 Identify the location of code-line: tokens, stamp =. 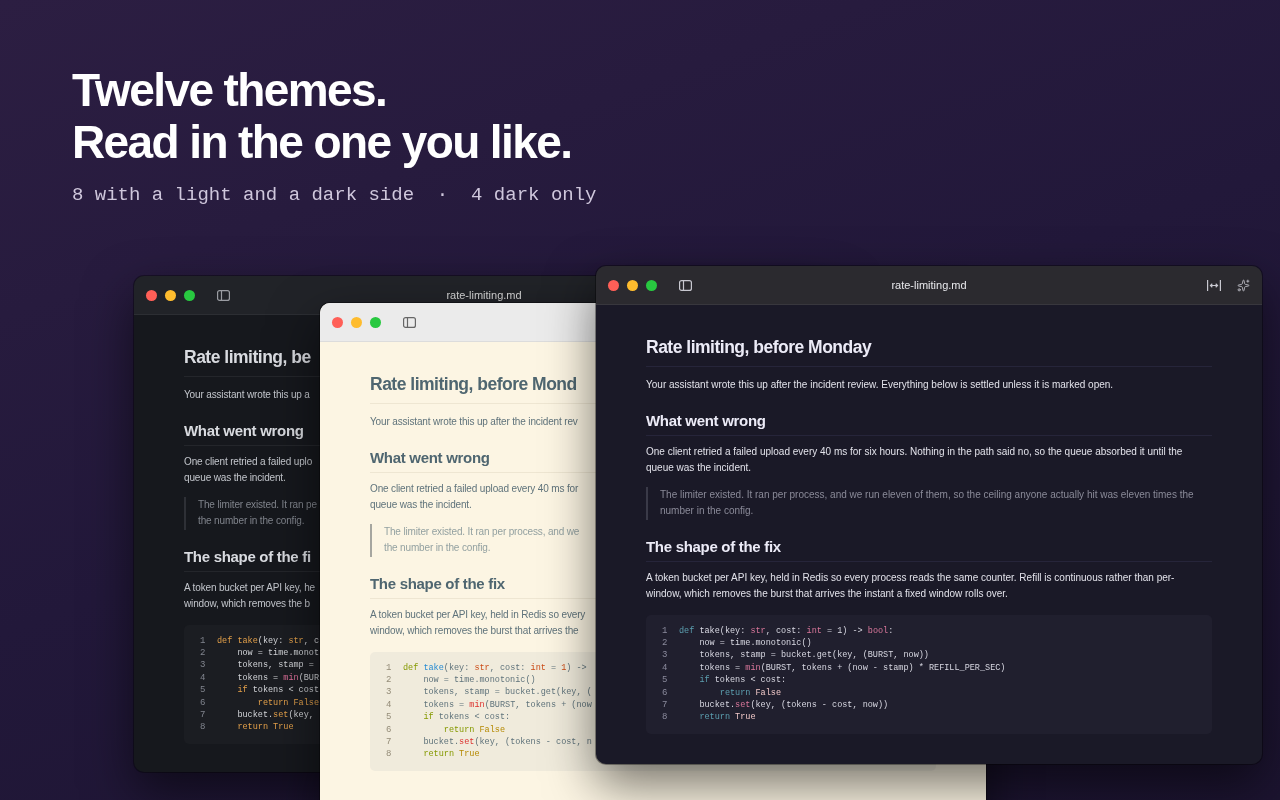
(275, 665).